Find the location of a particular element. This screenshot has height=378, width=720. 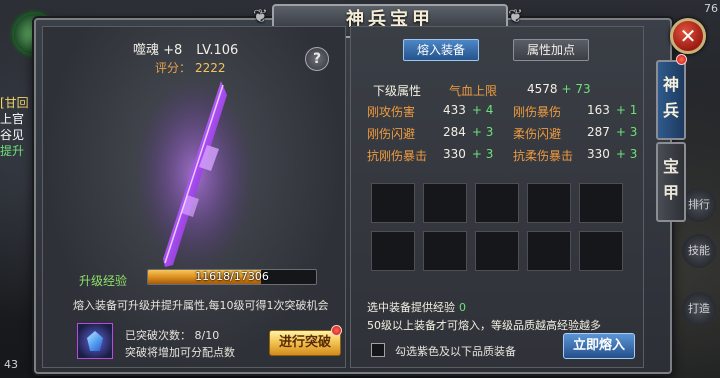

next-level-label: 下级属性 is located at coordinates (397, 91).